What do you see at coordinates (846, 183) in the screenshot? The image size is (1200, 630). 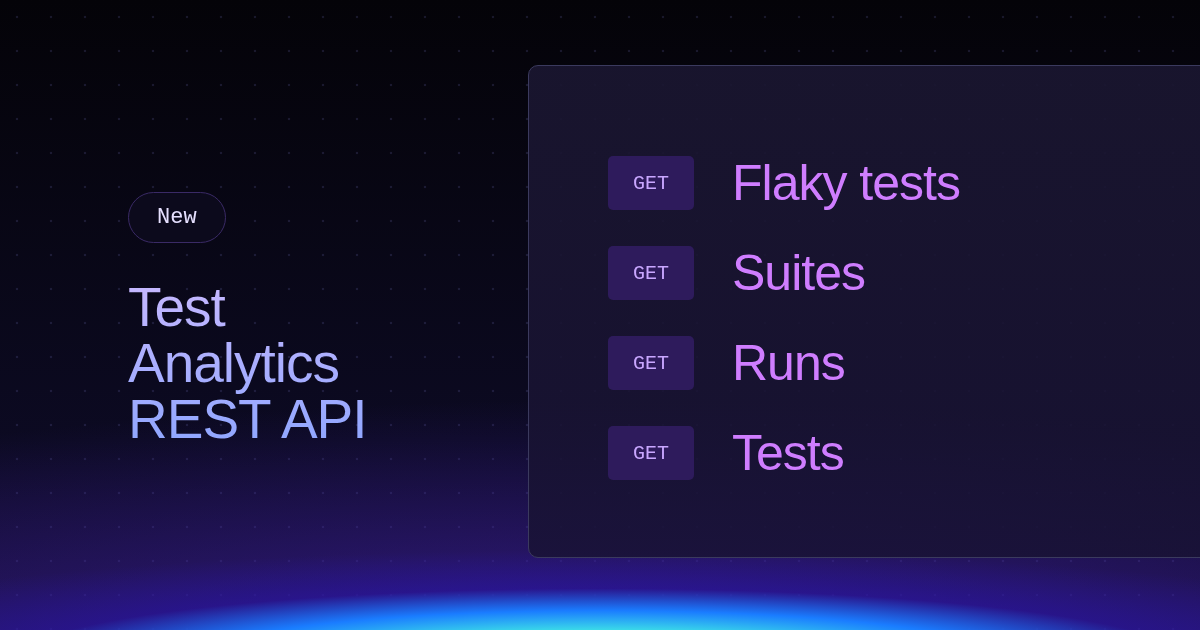 I see `endpoint-name: Flaky tests` at bounding box center [846, 183].